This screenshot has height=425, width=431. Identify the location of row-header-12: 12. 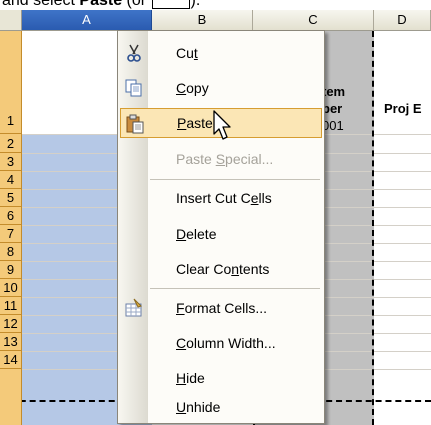
(11, 324).